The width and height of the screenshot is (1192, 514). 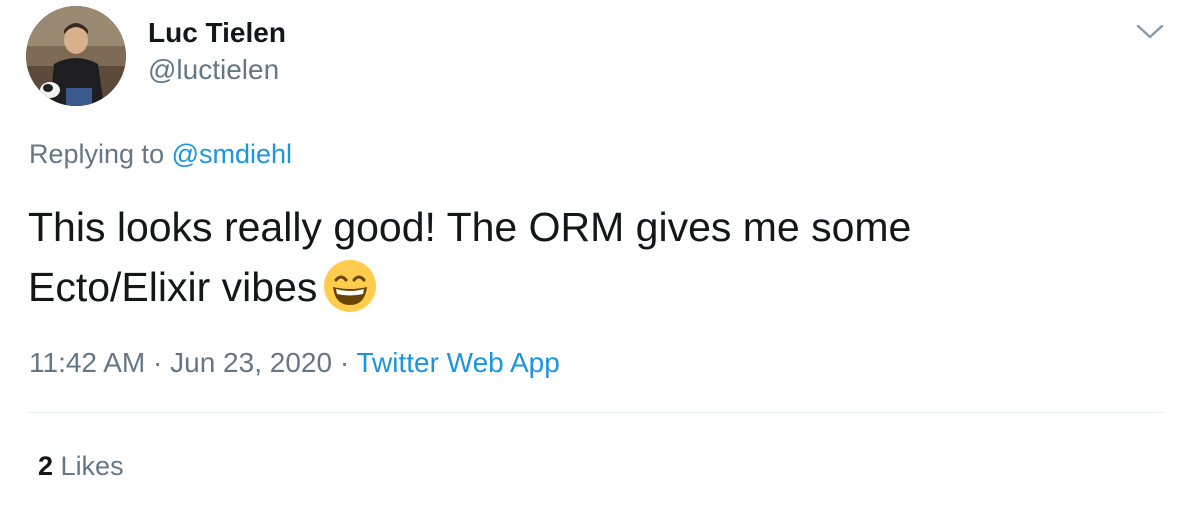 I want to click on replying-to-label: Replying to, so click(x=97, y=154).